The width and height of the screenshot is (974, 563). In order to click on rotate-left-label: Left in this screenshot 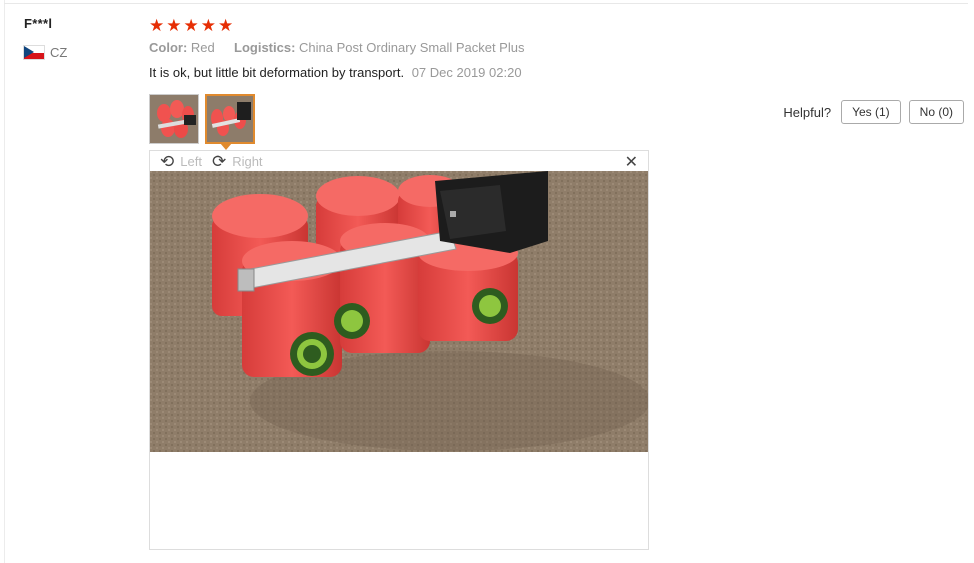, I will do `click(191, 161)`.